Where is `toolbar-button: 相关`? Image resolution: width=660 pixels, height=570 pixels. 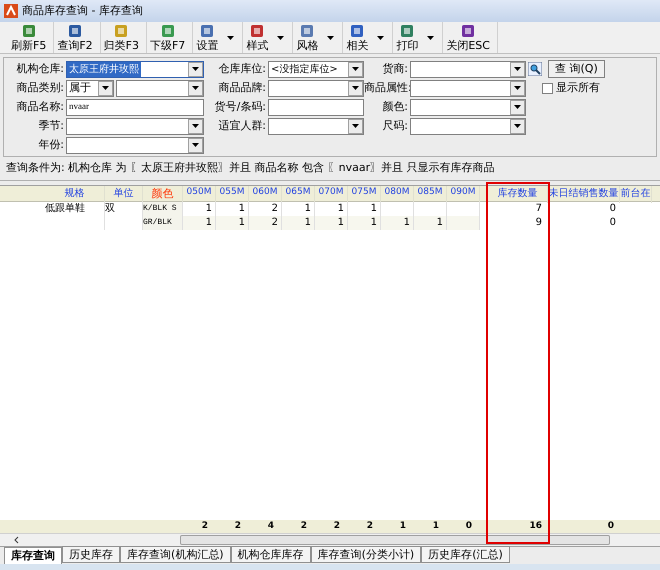 toolbar-button: 相关 is located at coordinates (357, 37).